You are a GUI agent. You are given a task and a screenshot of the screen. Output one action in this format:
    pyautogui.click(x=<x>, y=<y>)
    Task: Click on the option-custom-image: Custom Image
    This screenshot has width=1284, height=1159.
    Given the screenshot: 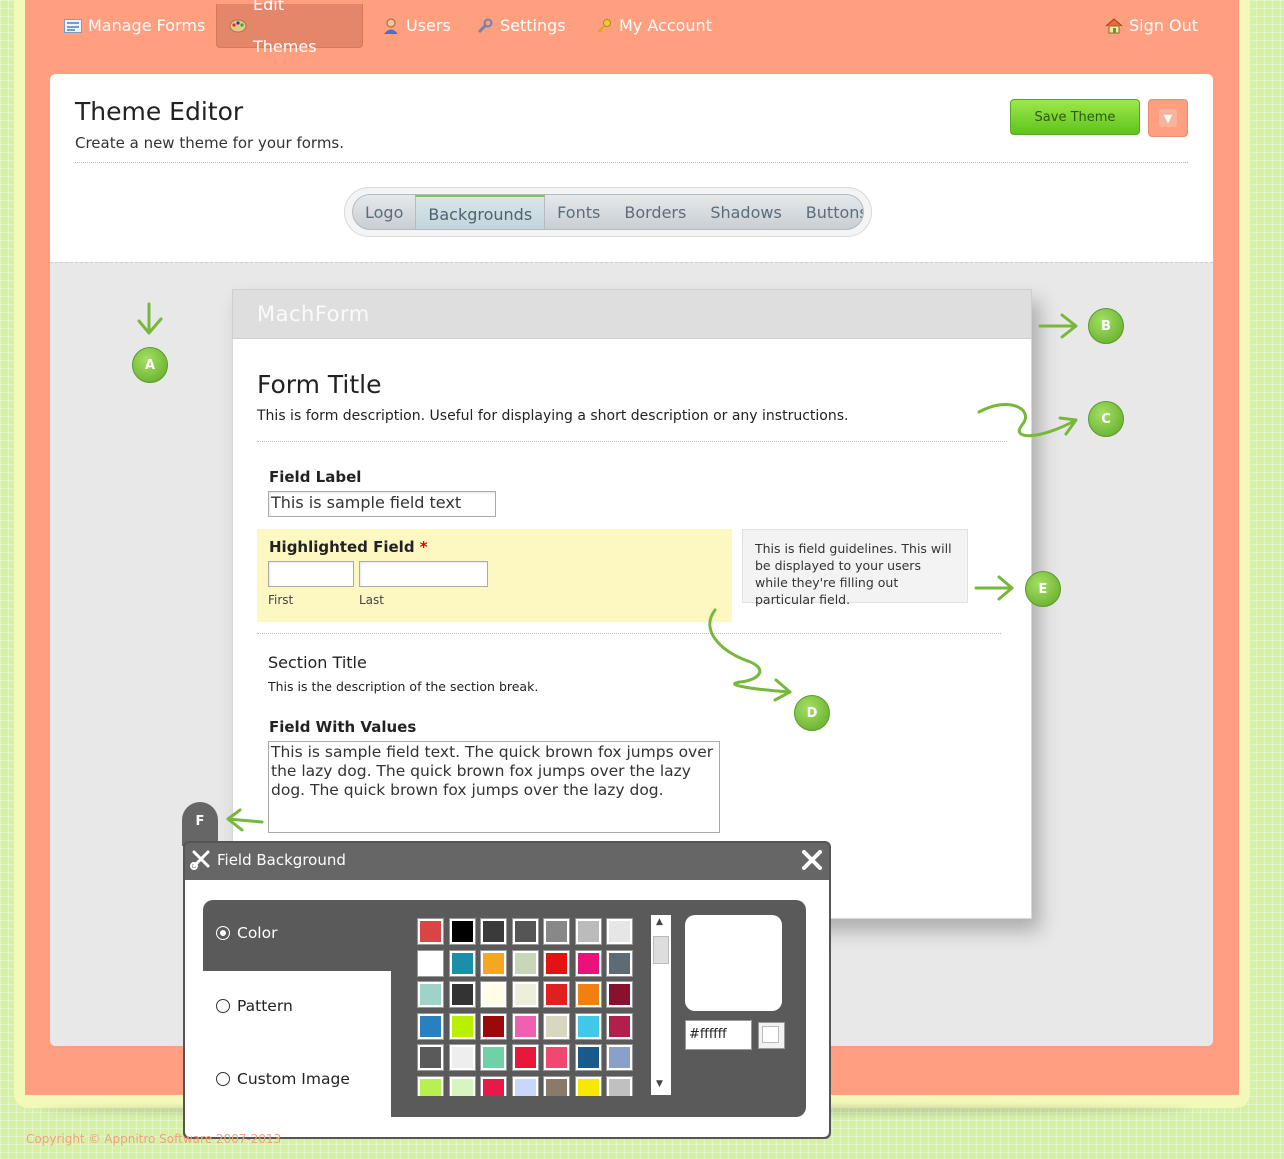 What is the action you would take?
    pyautogui.click(x=283, y=1079)
    